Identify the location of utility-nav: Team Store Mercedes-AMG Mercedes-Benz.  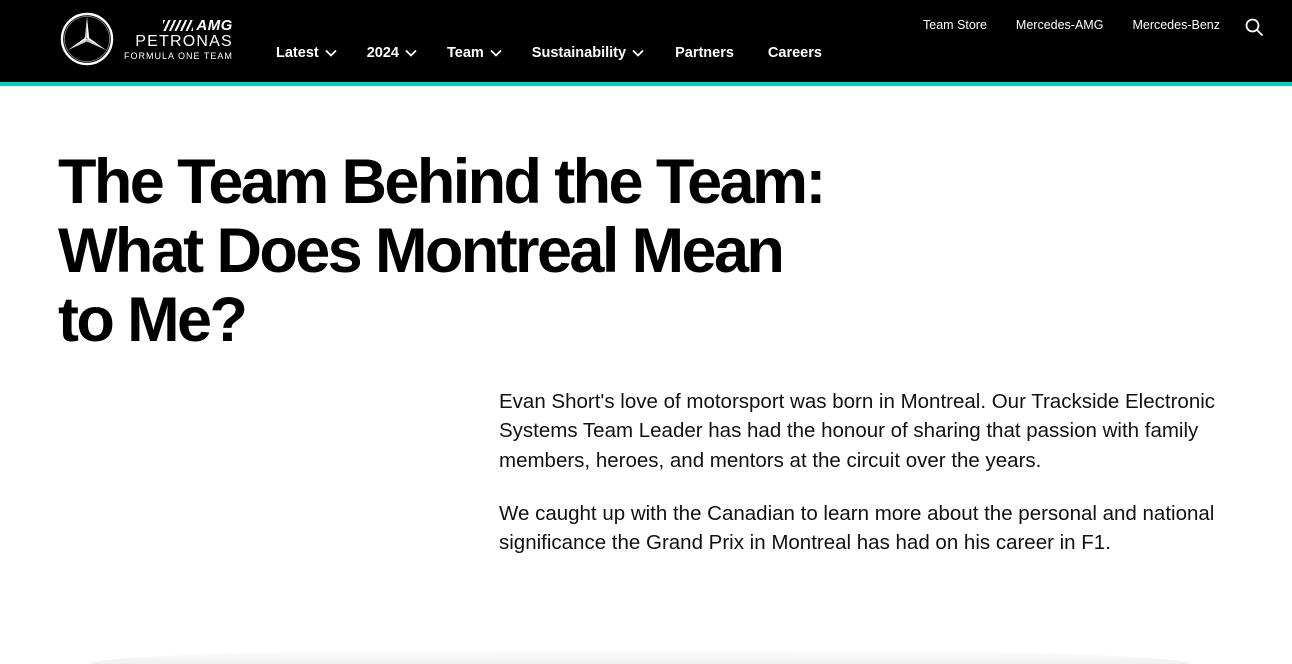
(1057, 25).